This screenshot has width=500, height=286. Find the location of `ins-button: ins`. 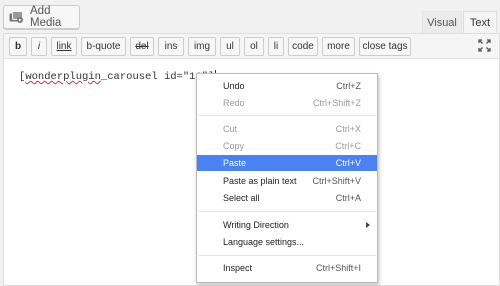

ins-button: ins is located at coordinates (171, 46).